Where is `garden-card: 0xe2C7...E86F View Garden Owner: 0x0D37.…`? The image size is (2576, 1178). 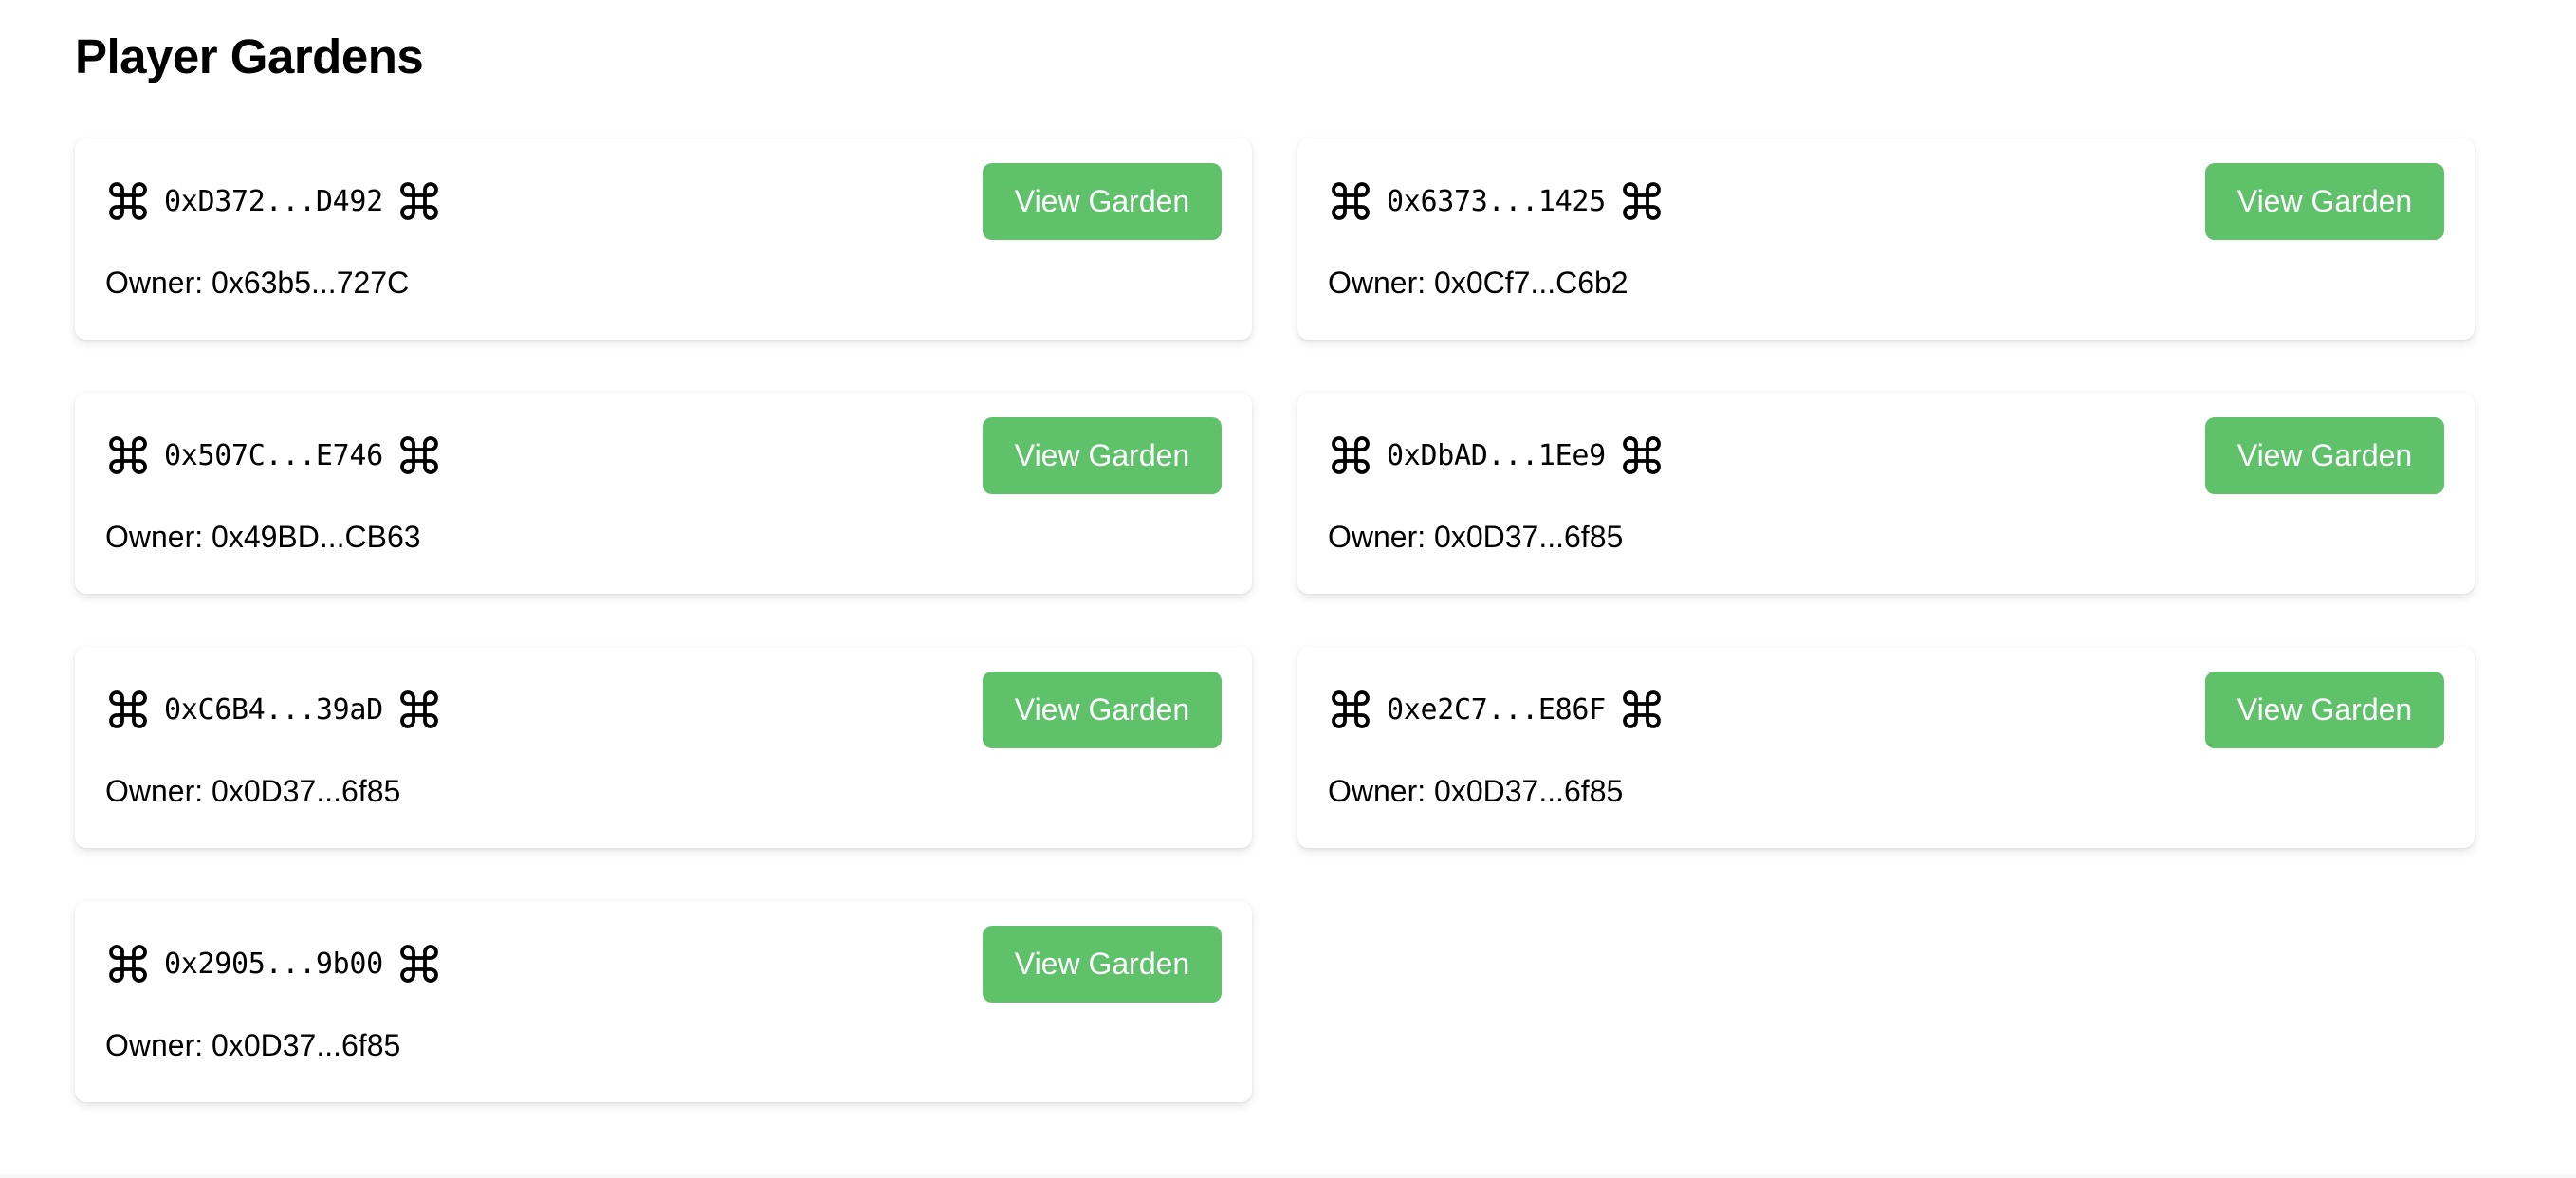 garden-card: 0xe2C7...E86F View Garden Owner: 0x0D37.… is located at coordinates (1886, 748).